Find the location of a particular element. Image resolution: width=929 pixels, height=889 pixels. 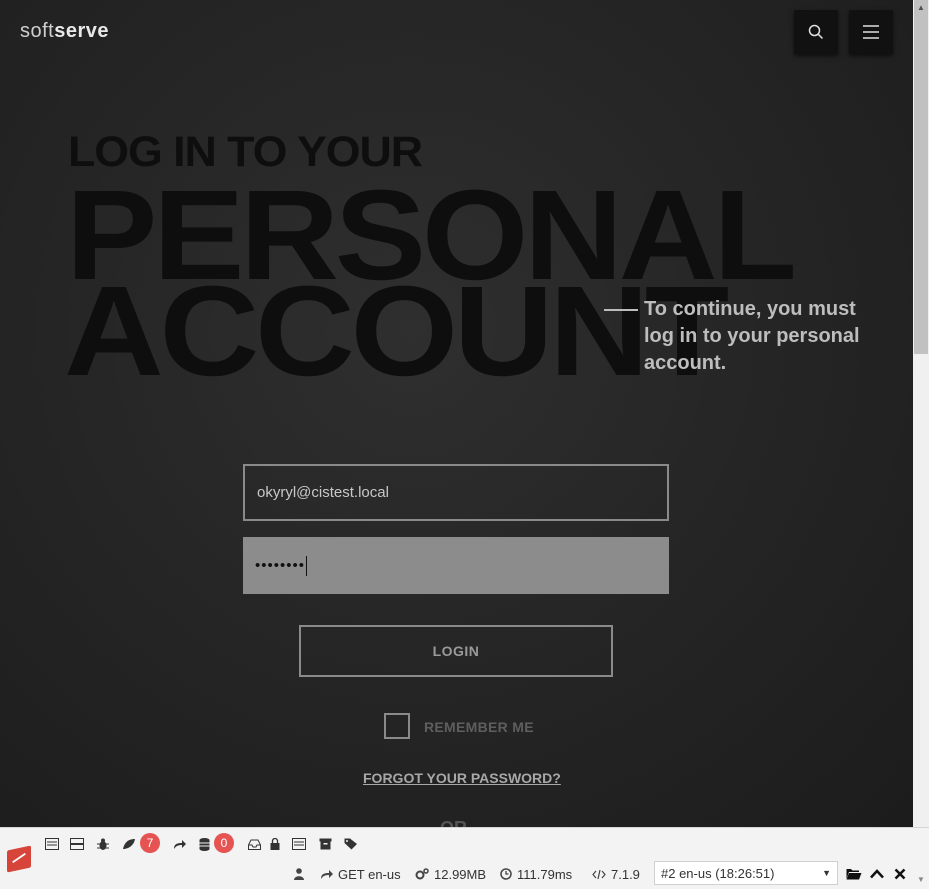

search-button is located at coordinates (816, 32).